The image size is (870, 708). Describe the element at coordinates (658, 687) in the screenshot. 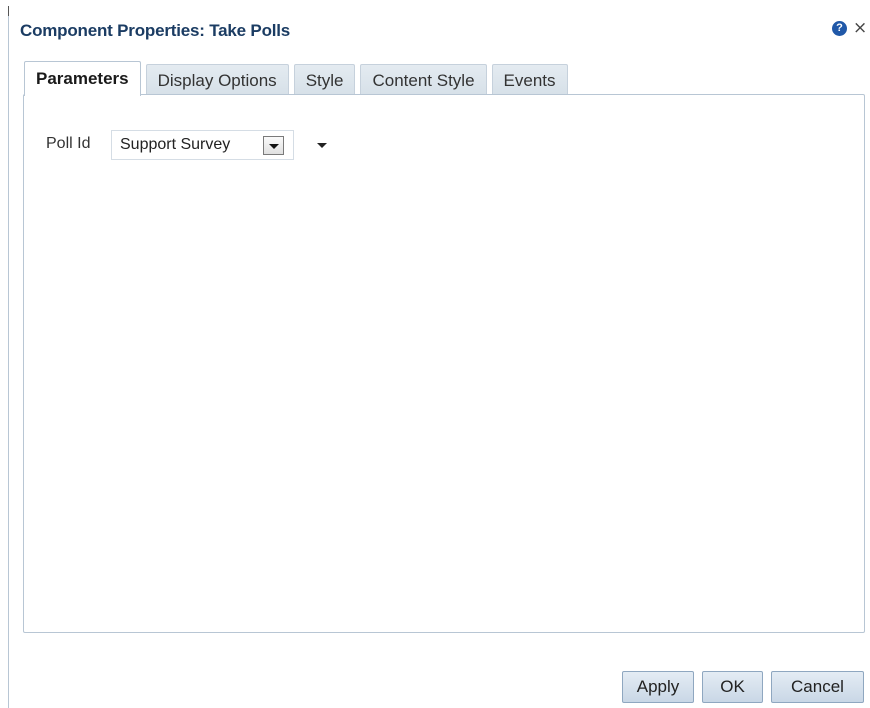

I see `apply-button: Apply` at that location.